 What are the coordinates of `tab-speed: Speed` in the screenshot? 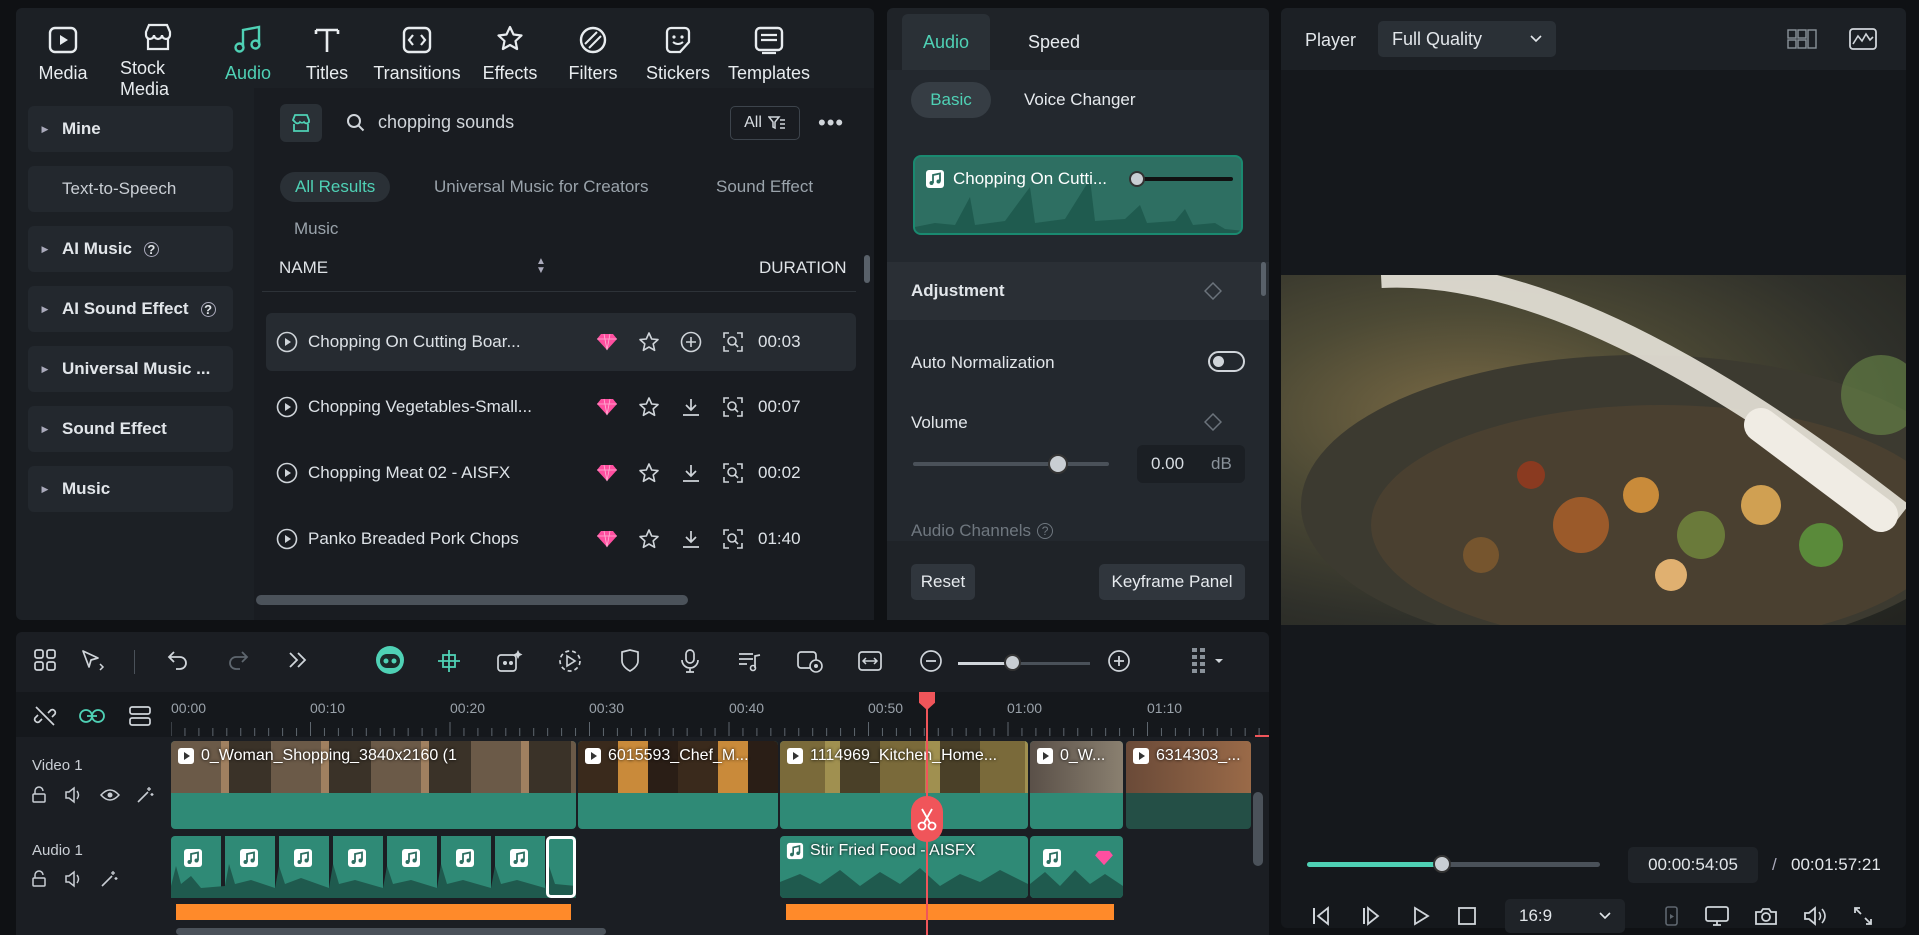 It's located at (1054, 42).